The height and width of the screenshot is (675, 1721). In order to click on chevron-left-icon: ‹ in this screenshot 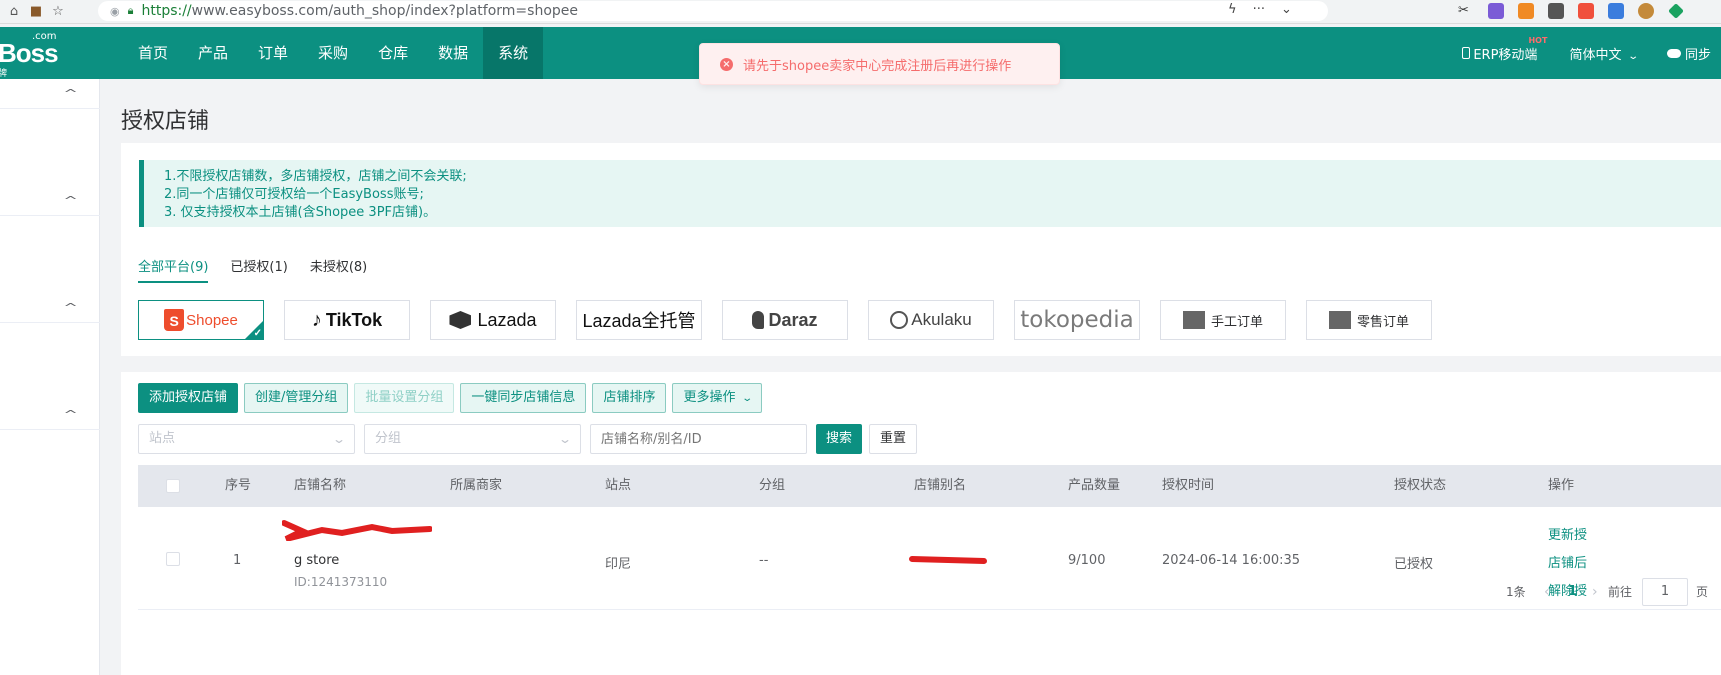, I will do `click(1547, 592)`.